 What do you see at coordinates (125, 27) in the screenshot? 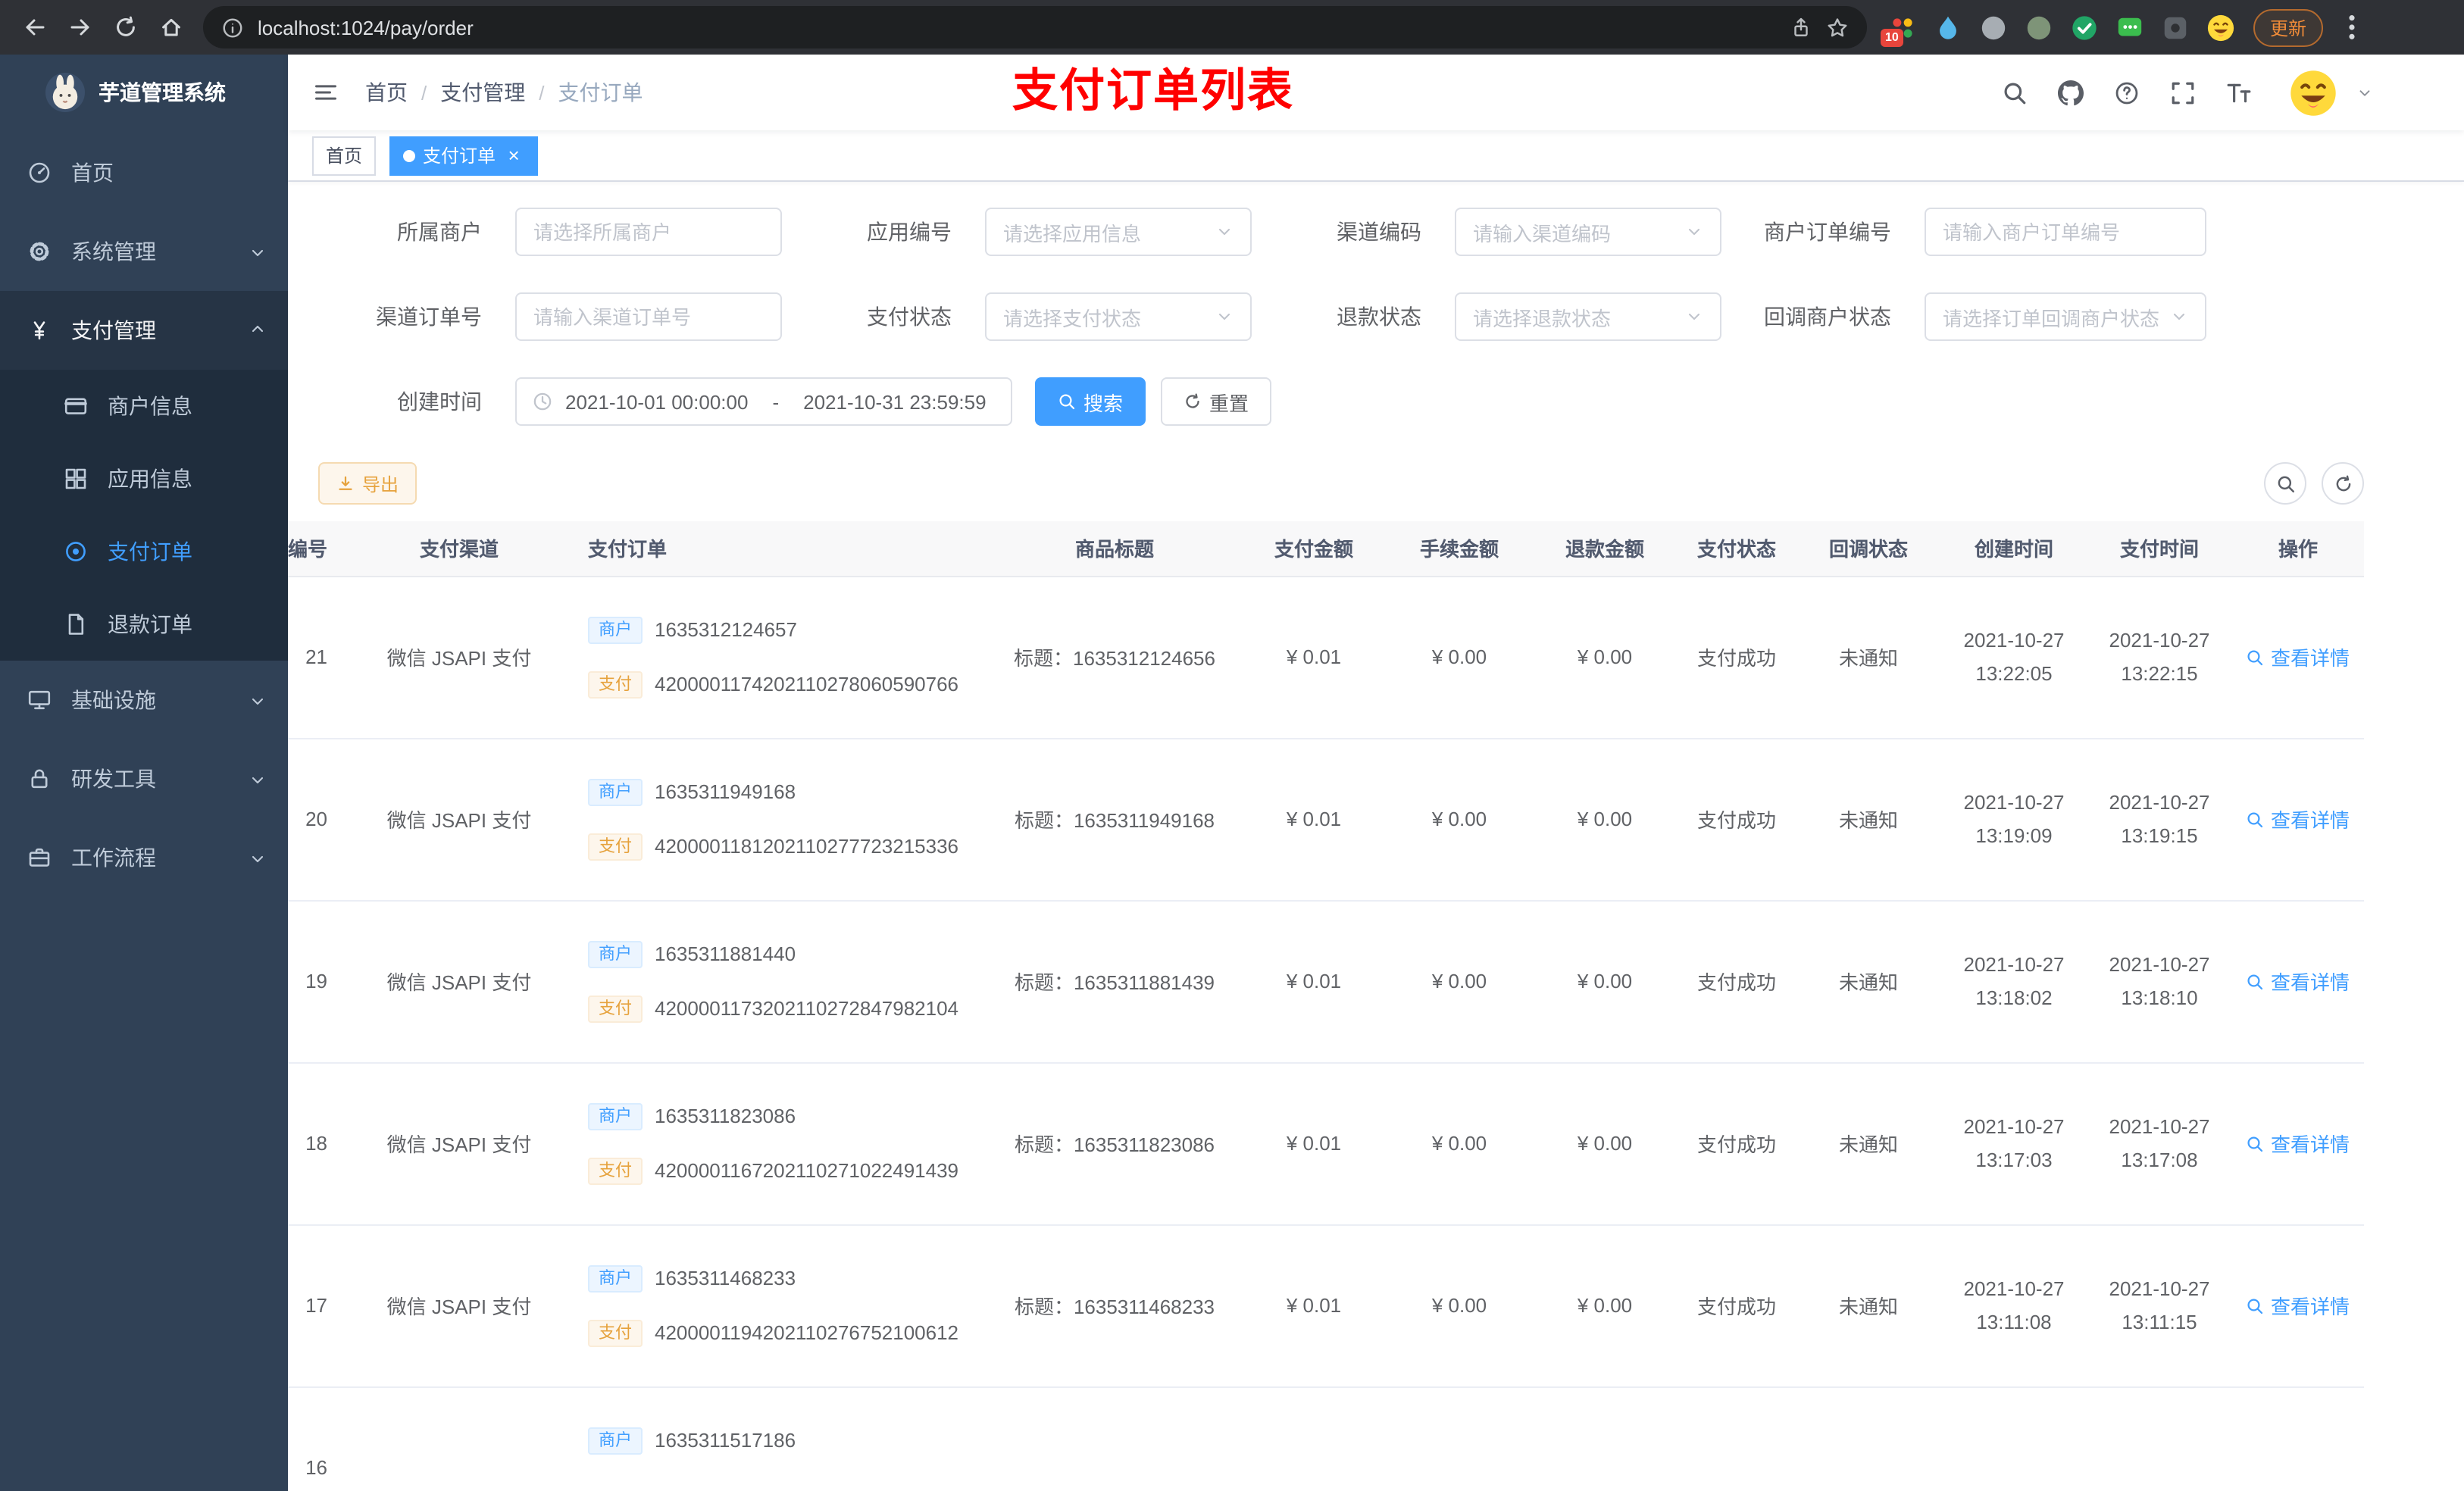
I see `reload-button` at bounding box center [125, 27].